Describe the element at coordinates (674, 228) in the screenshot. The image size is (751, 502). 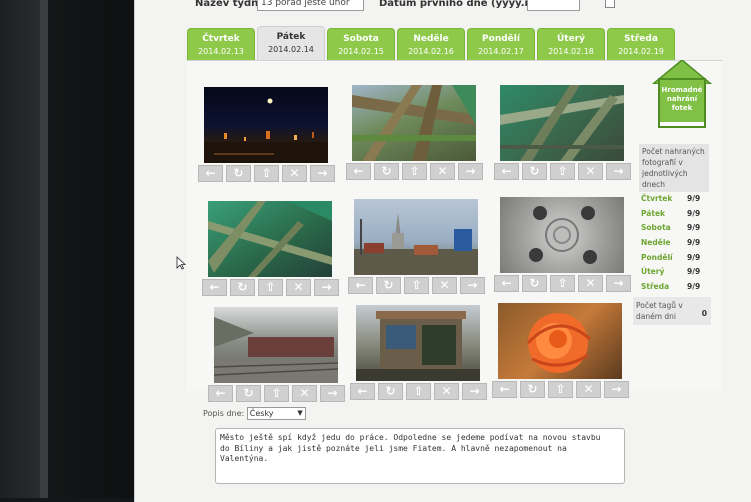
I see `day-count-row: Sobota 9/9` at that location.